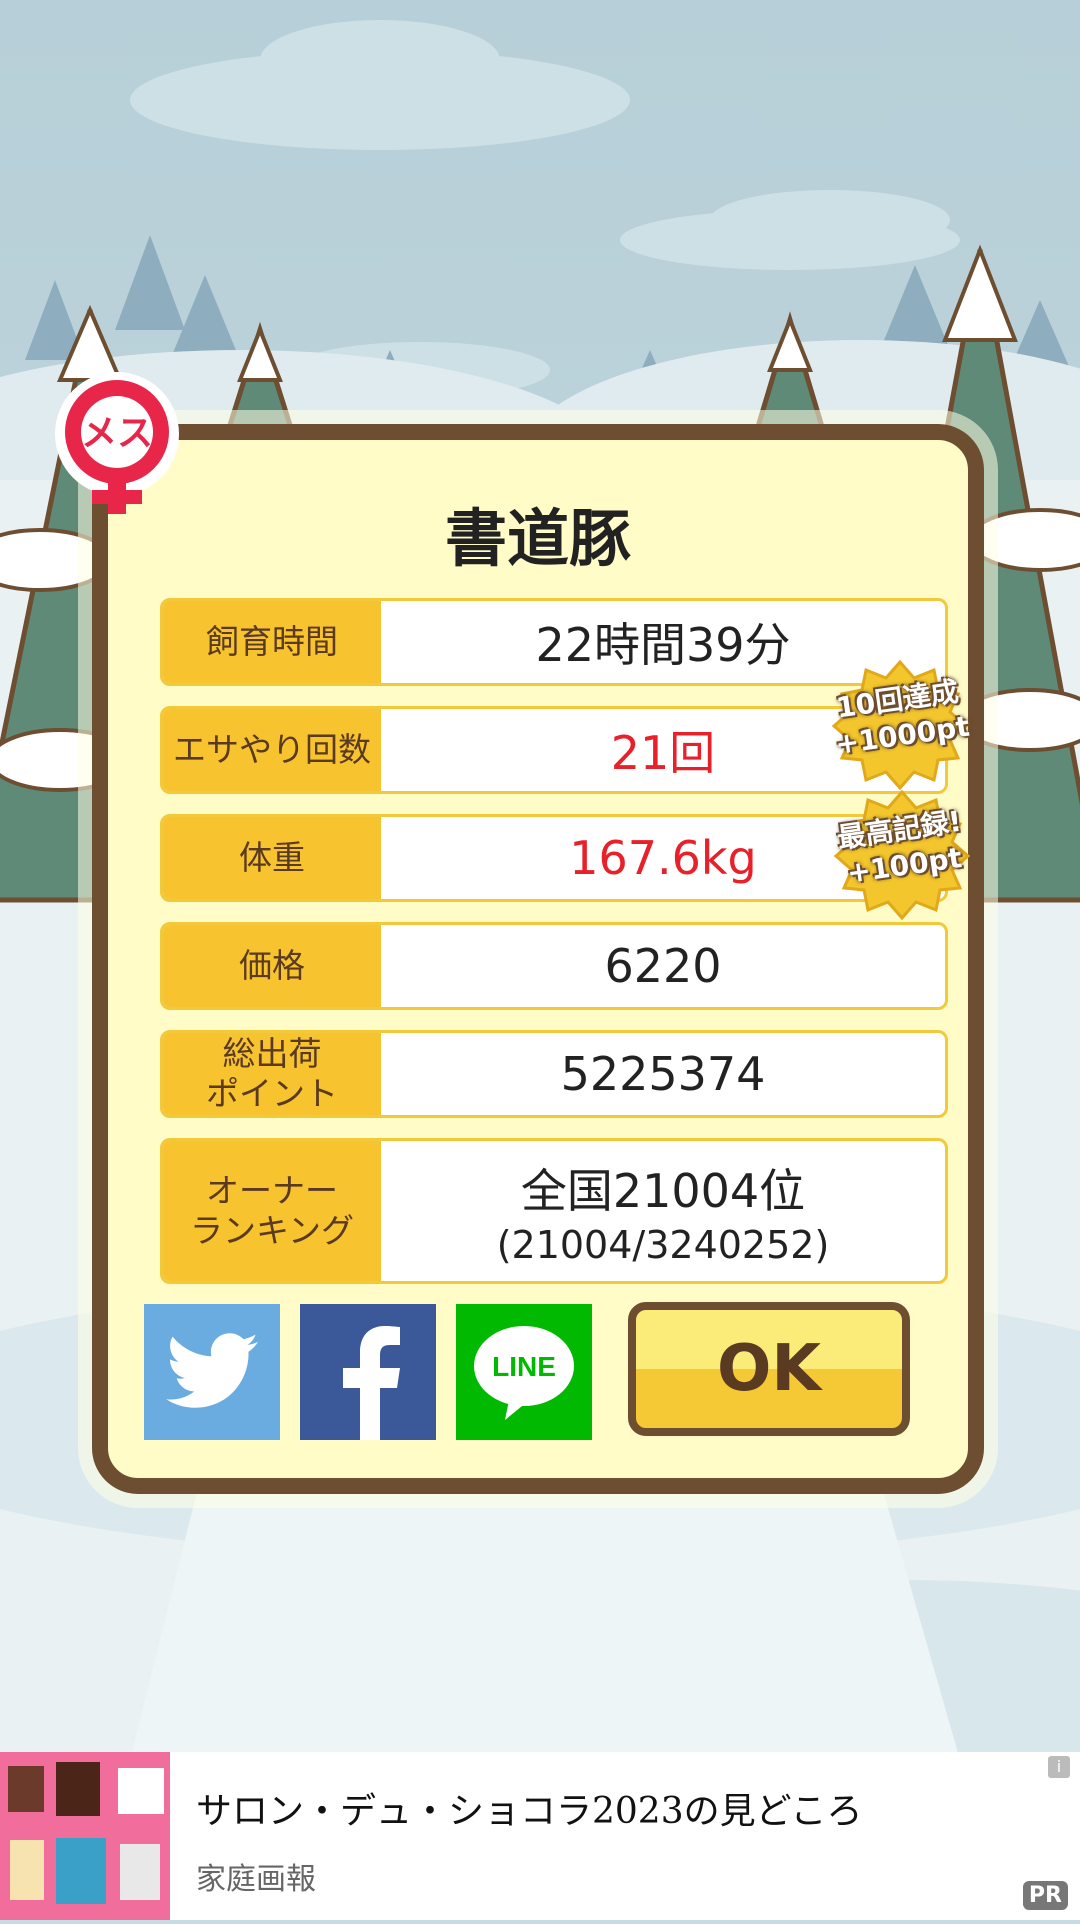 This screenshot has width=1080, height=1924. Describe the element at coordinates (272, 750) in the screenshot. I see `stat-label: エサやり回数` at that location.